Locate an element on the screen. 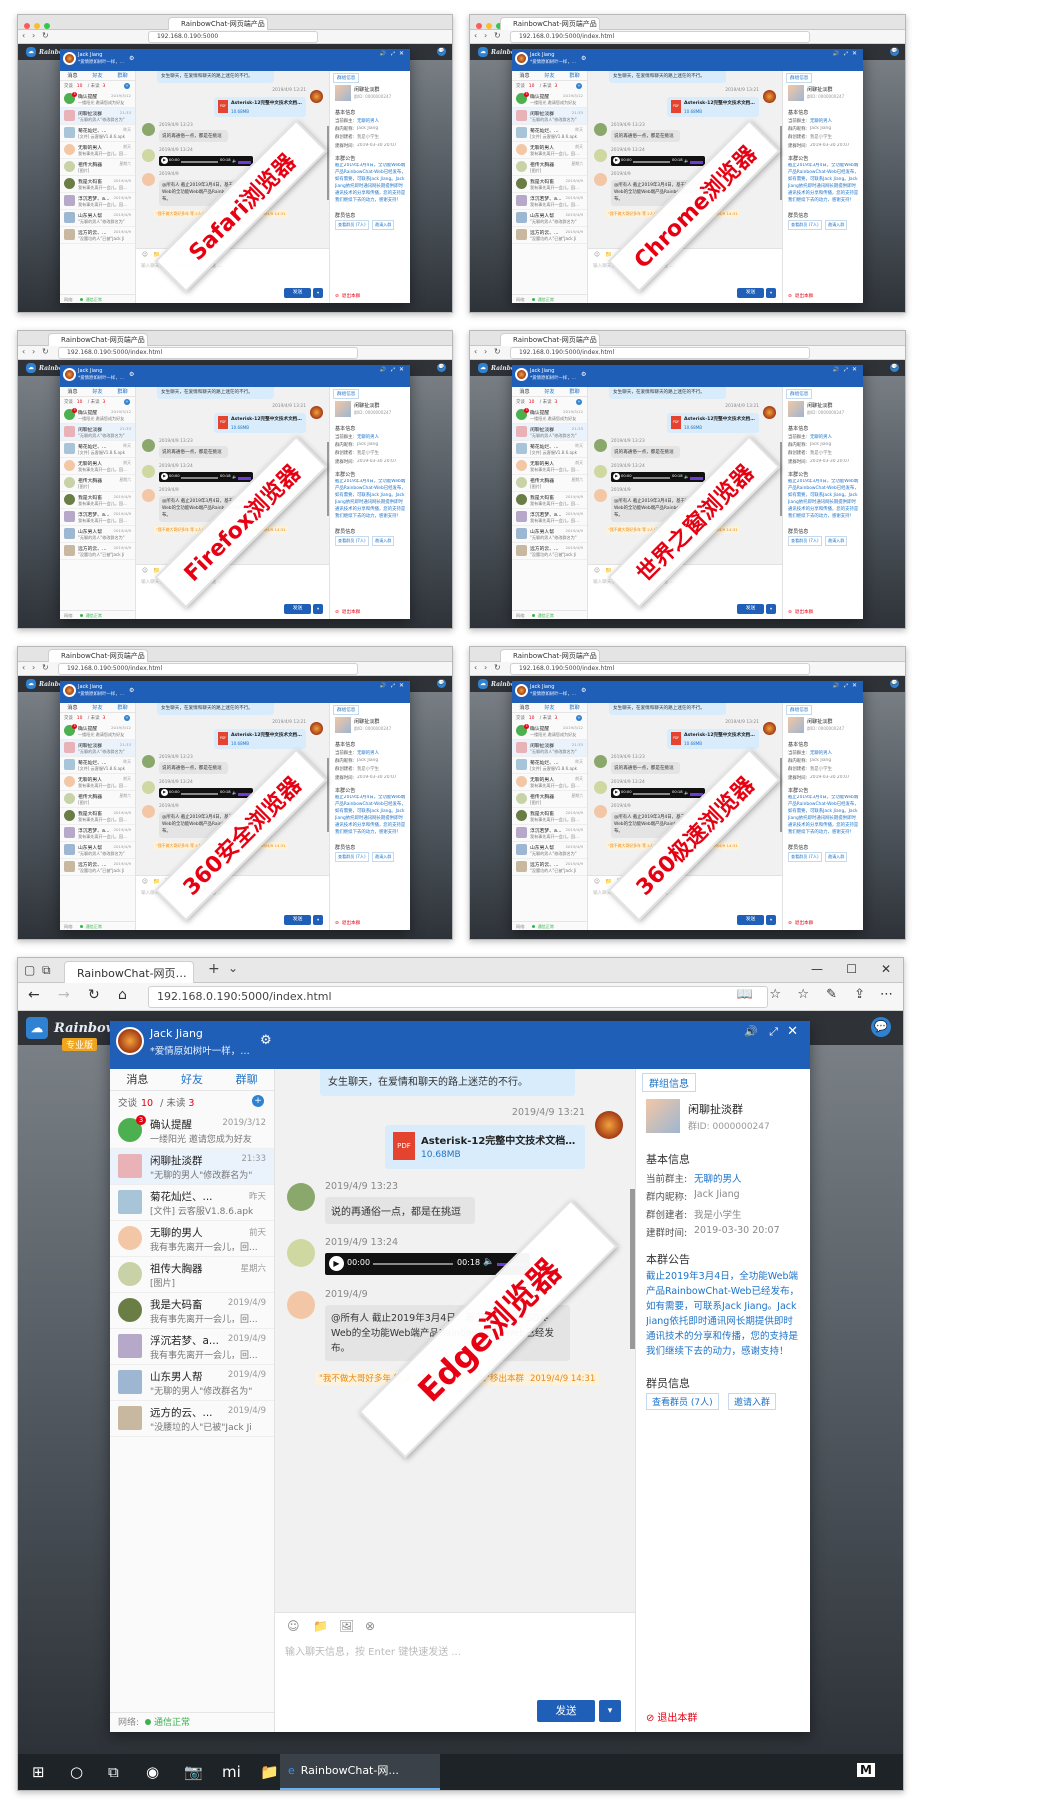 Image resolution: width=1061 pixels, height=1805 pixels. home-icon: ⌂ is located at coordinates (122, 995).